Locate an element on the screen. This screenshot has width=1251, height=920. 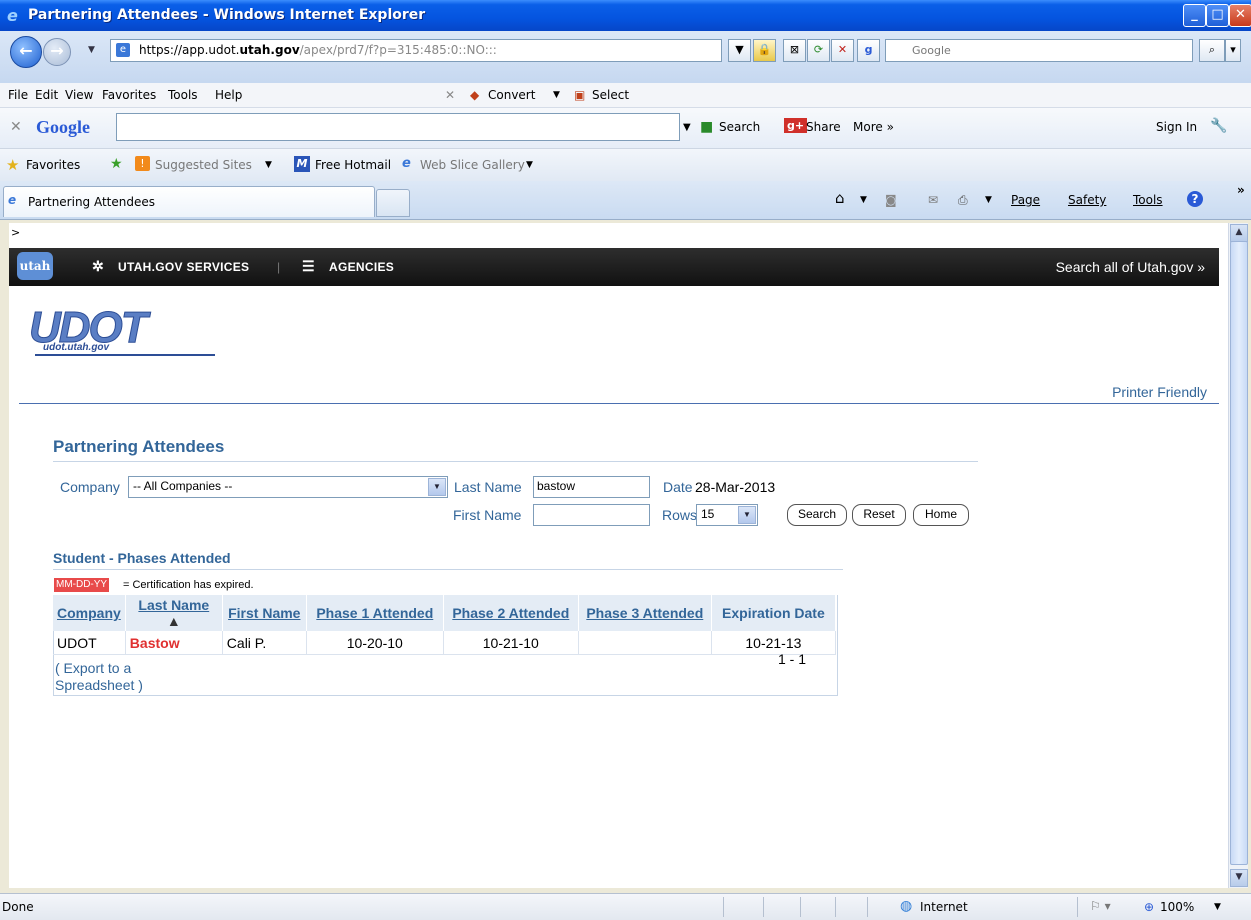
print-dropdown: ▼ is located at coordinates (988, 200).